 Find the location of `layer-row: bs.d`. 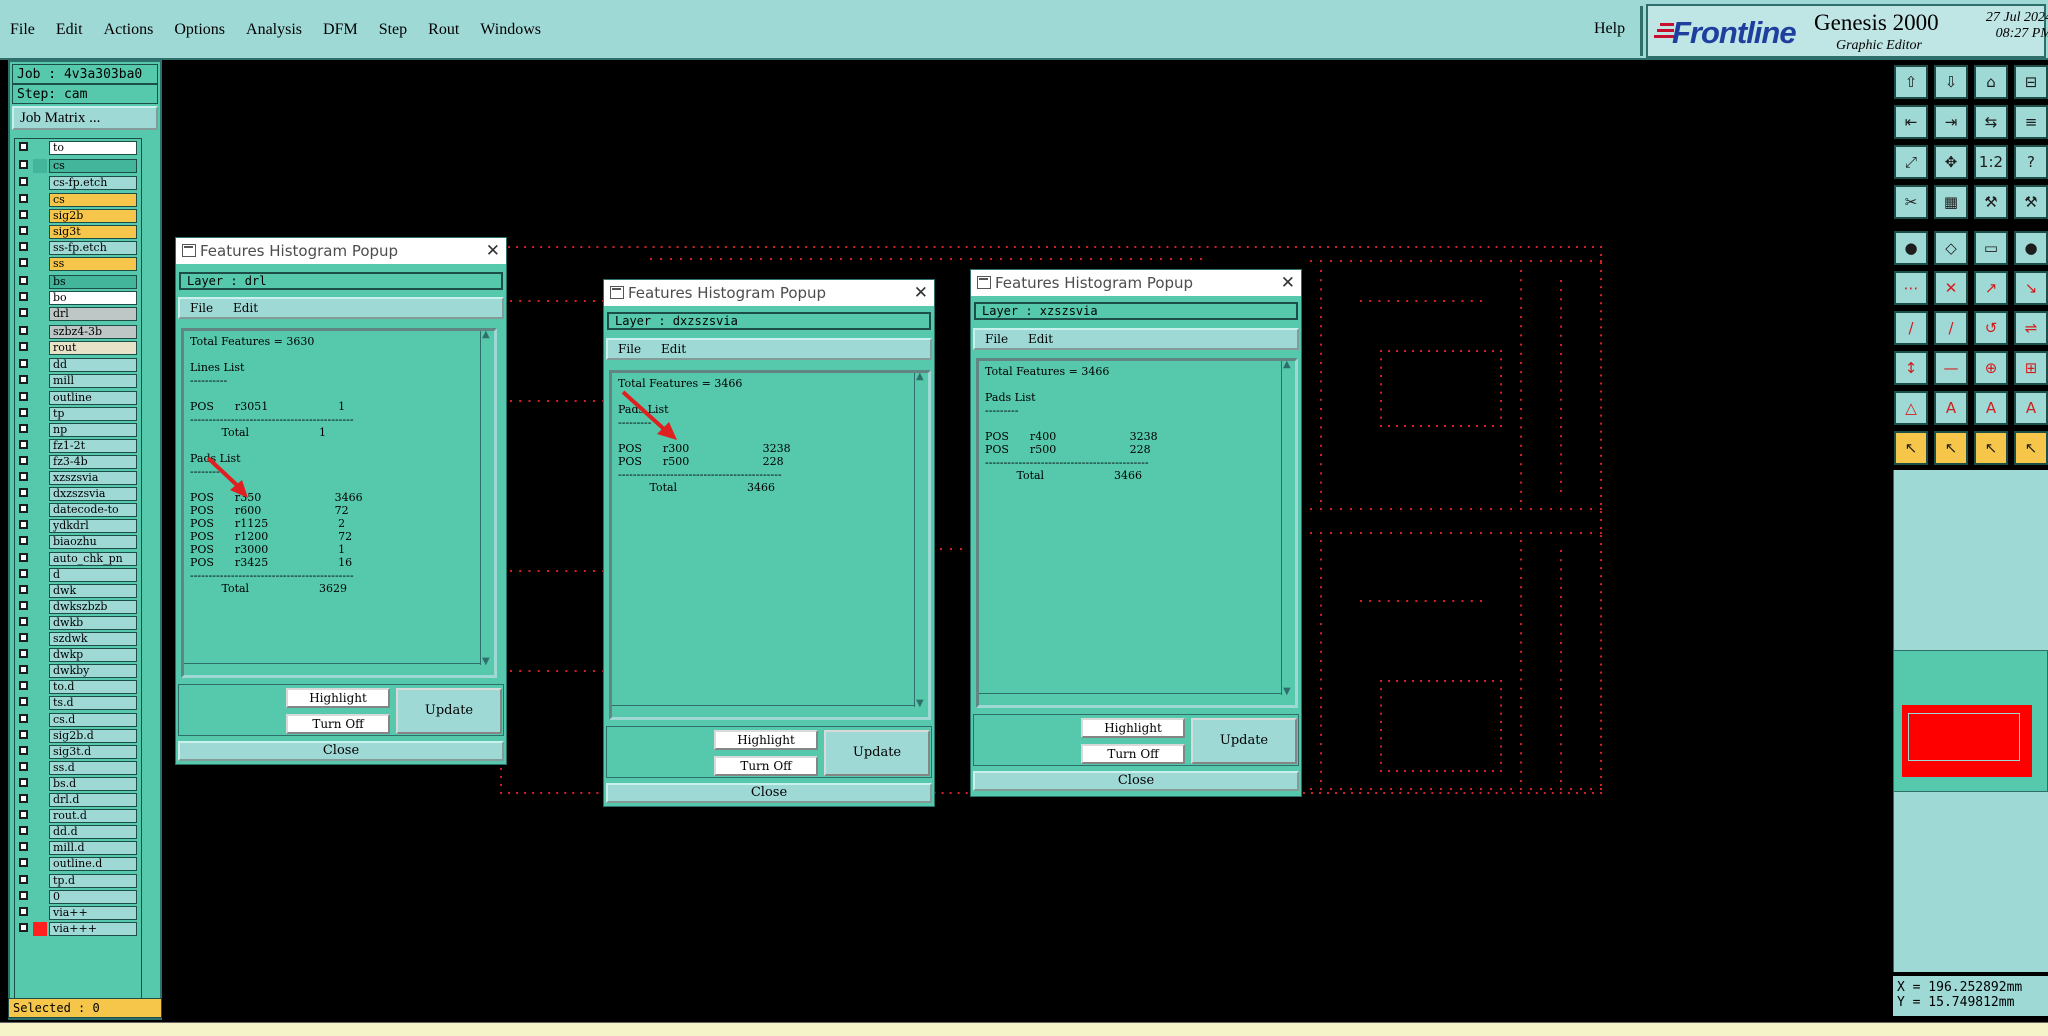

layer-row: bs.d is located at coordinates (78, 783).